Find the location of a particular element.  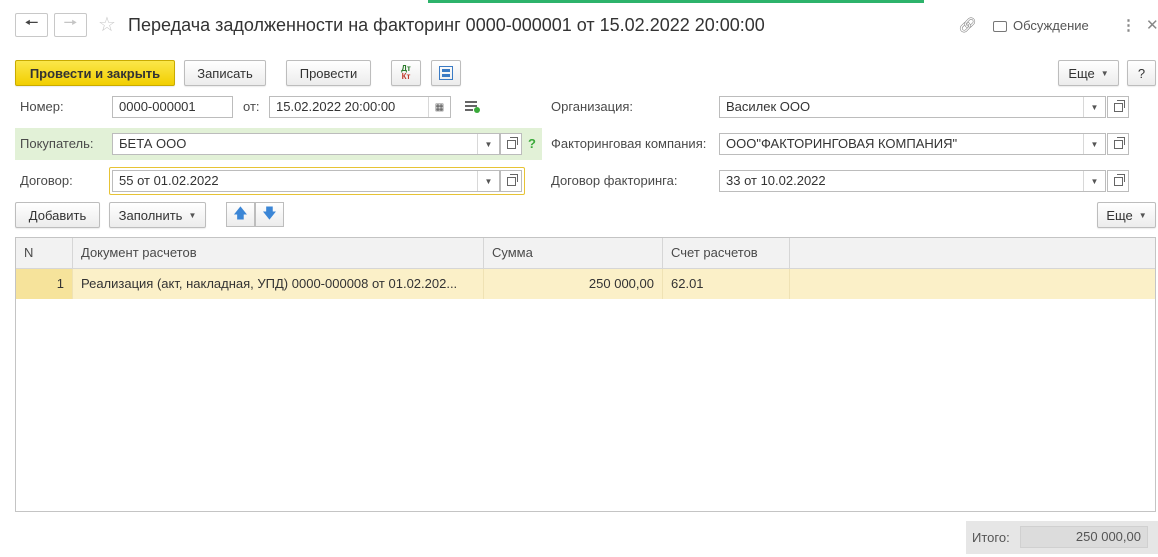

link-icon: 🔗︎ is located at coordinates (967, 26).